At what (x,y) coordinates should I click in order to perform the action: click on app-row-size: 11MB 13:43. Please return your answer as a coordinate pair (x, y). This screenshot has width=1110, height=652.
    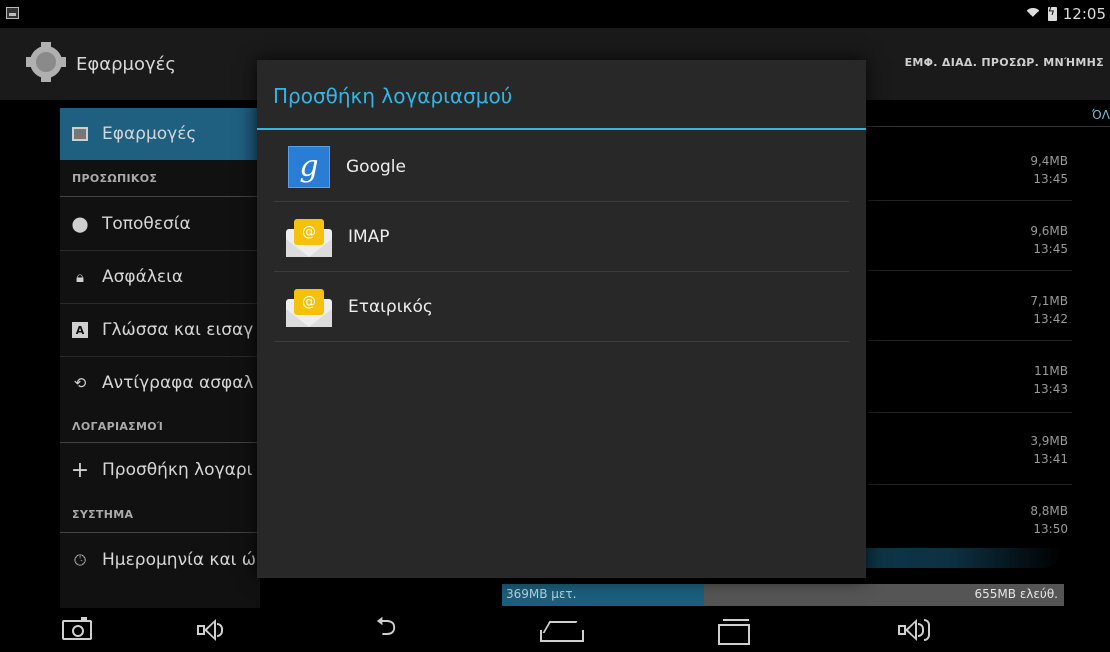
    Looking at the image, I should click on (1050, 380).